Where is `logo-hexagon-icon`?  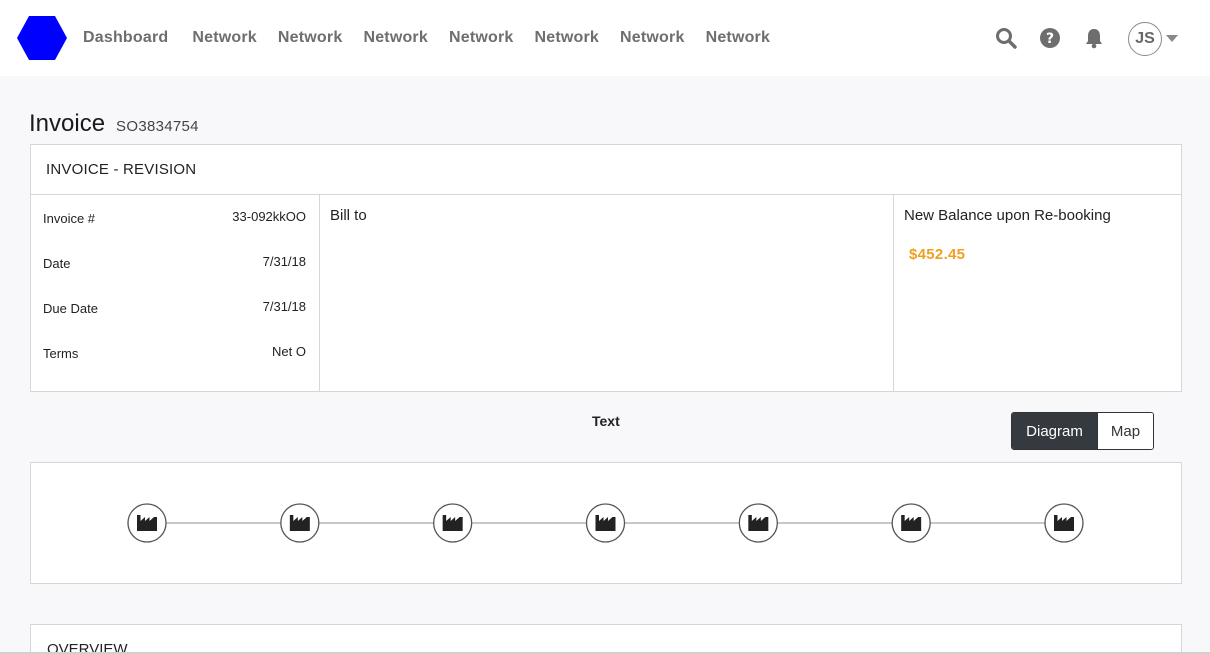
logo-hexagon-icon is located at coordinates (42, 38).